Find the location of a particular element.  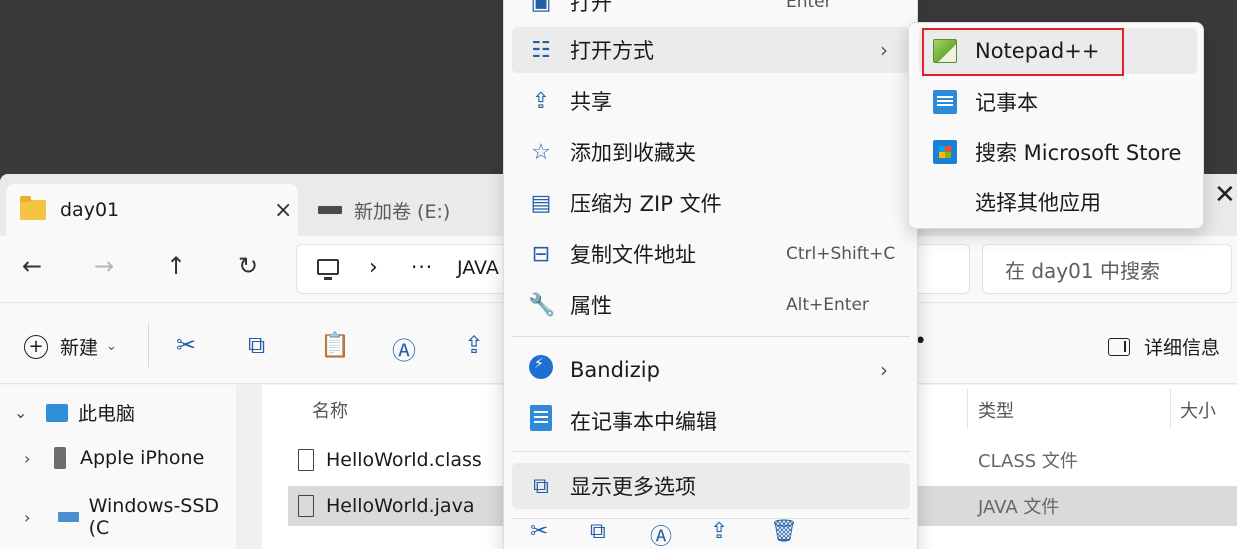

refresh-icon: ↻ is located at coordinates (248, 266).